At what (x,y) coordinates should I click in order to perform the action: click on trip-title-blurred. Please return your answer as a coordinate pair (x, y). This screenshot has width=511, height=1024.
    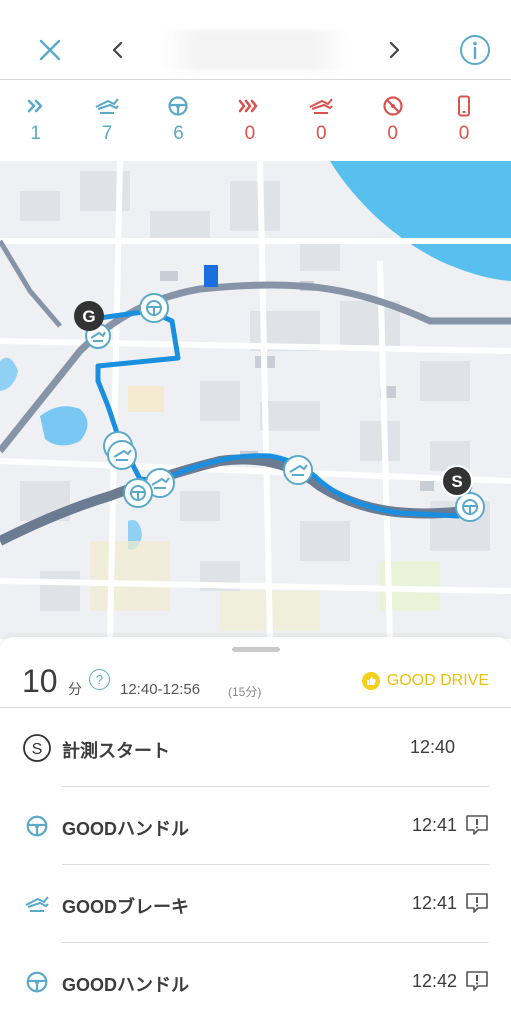
    Looking at the image, I should click on (255, 50).